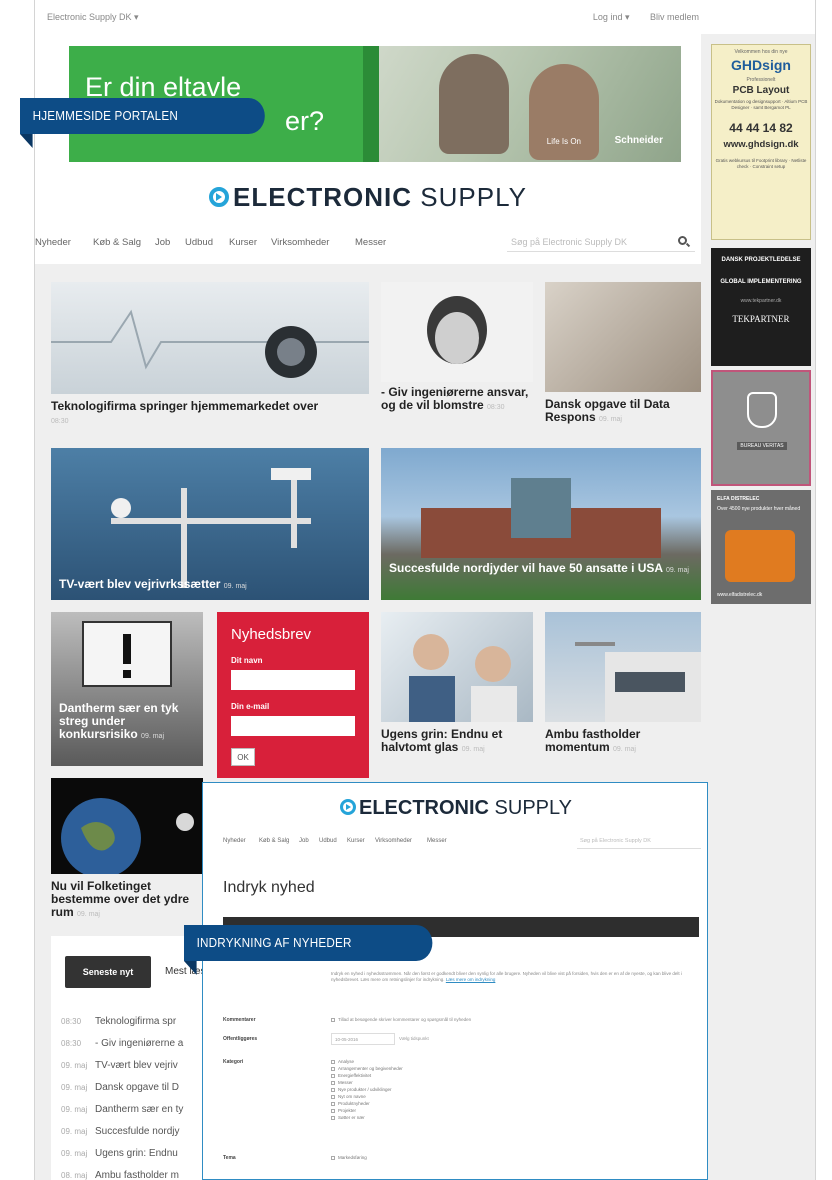  Describe the element at coordinates (140, 584) in the screenshot. I see `article-title: TV-vært blev vejrivrkssætter` at that location.